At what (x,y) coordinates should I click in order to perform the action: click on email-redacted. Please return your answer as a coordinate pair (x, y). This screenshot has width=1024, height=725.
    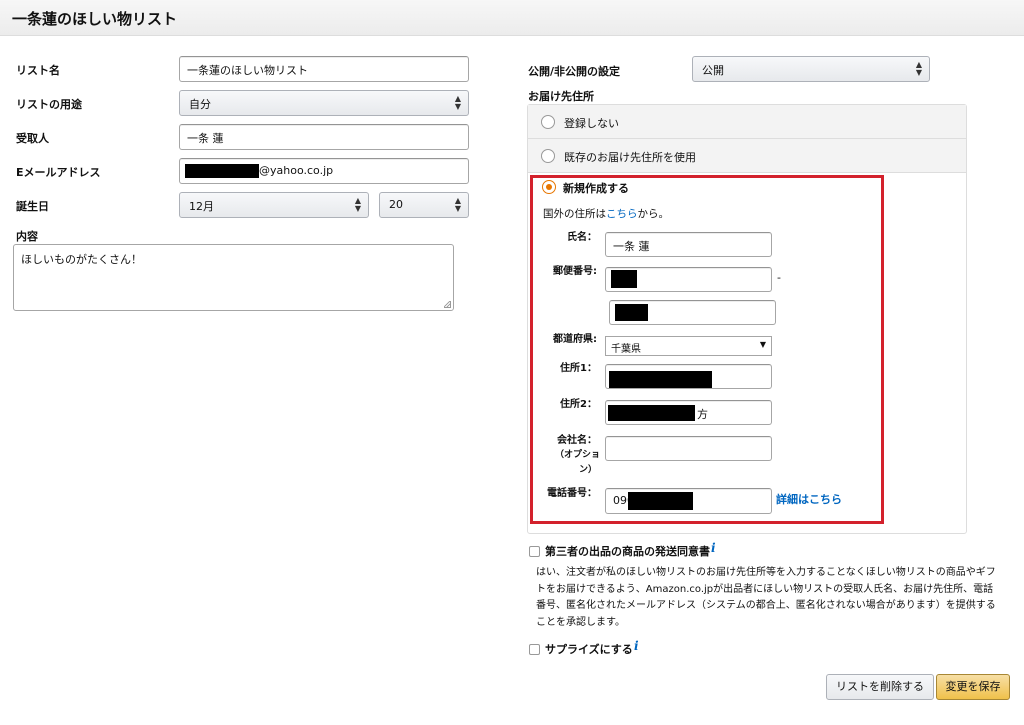
    Looking at the image, I should click on (222, 171).